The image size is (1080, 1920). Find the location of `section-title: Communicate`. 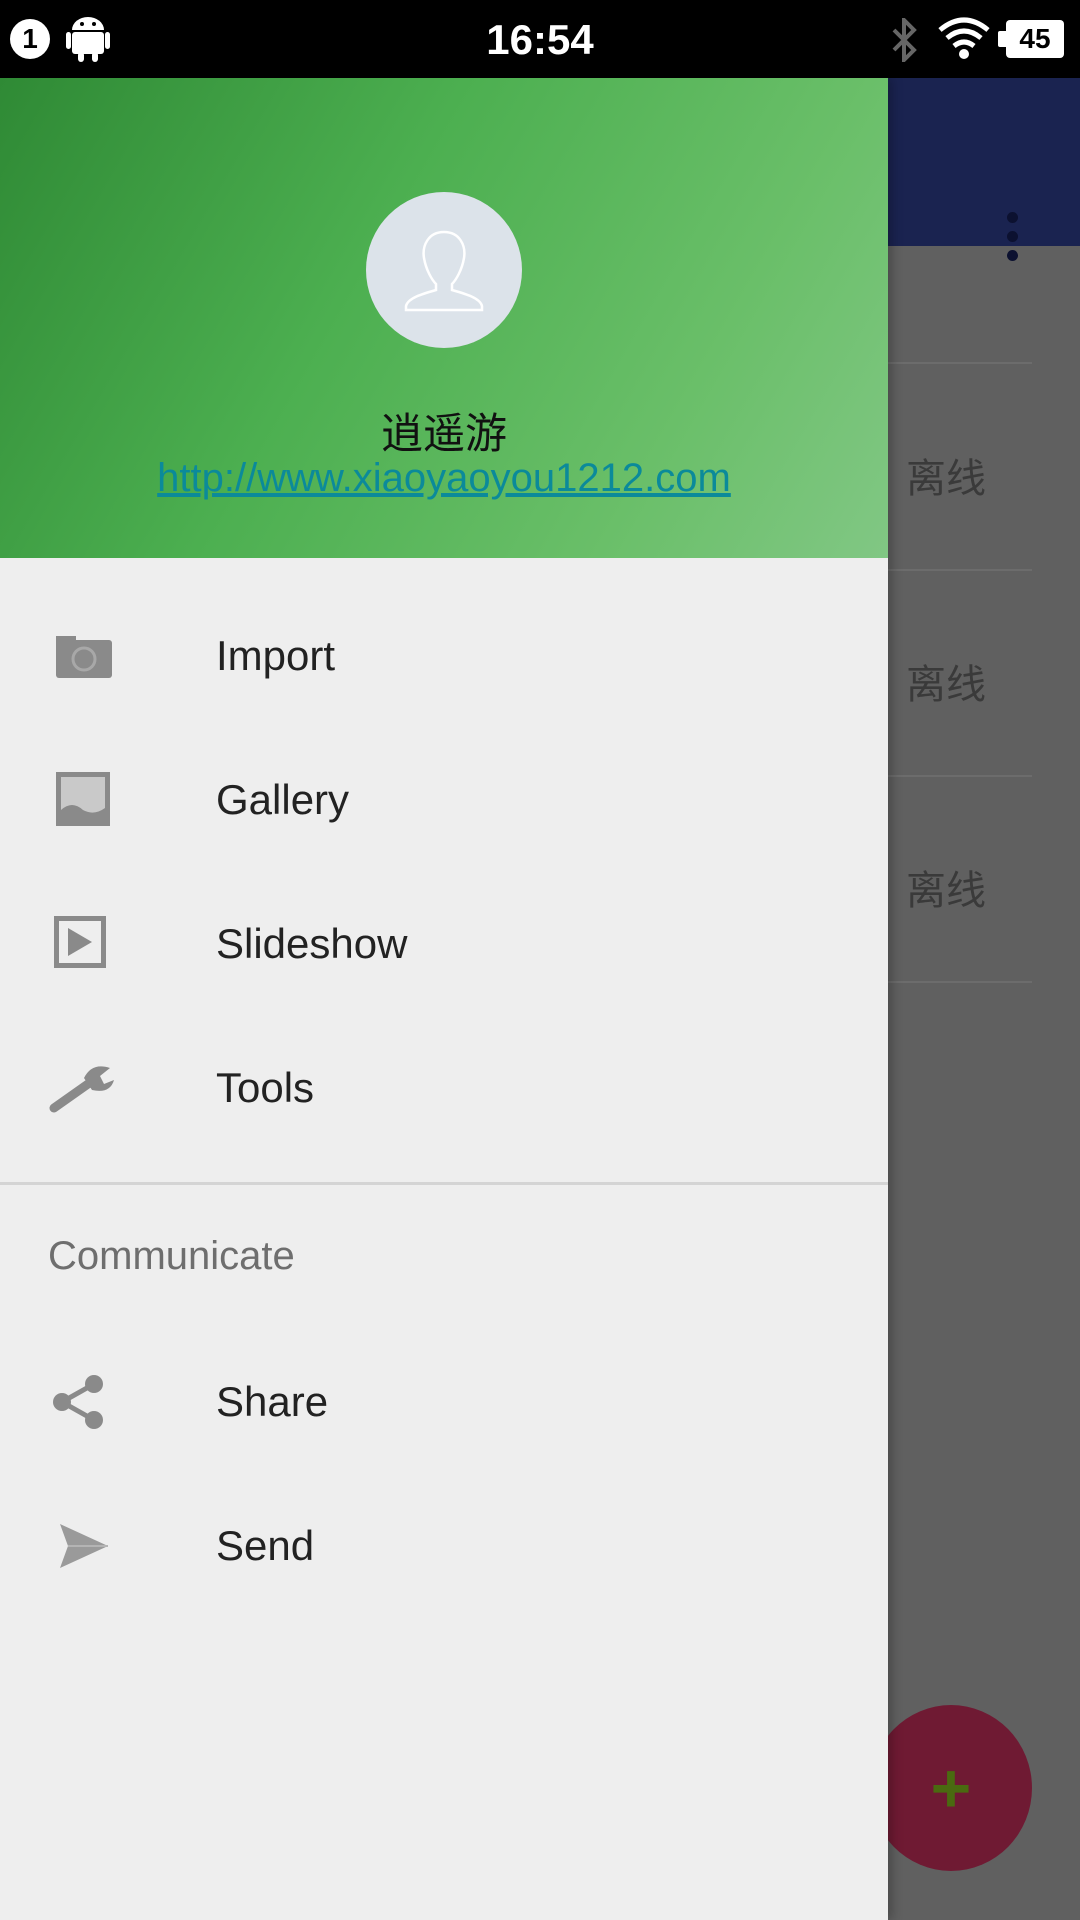

section-title: Communicate is located at coordinates (171, 1256).